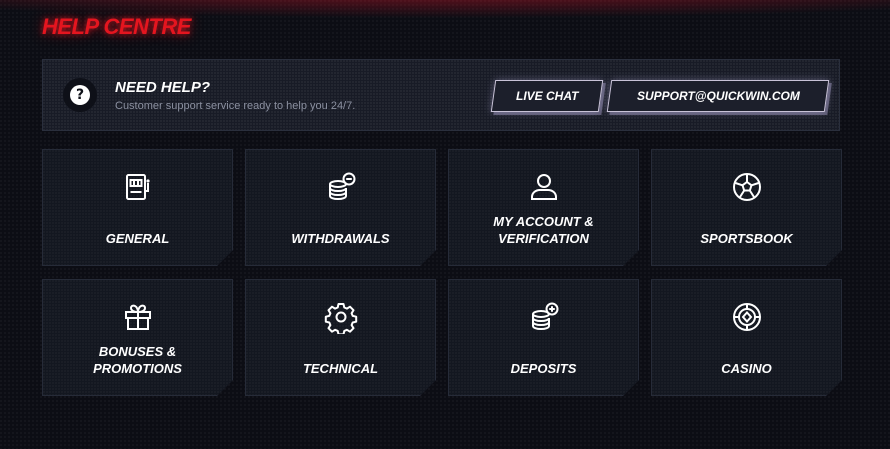 Image resolution: width=890 pixels, height=449 pixels. Describe the element at coordinates (746, 368) in the screenshot. I see `category-label: CASINO` at that location.